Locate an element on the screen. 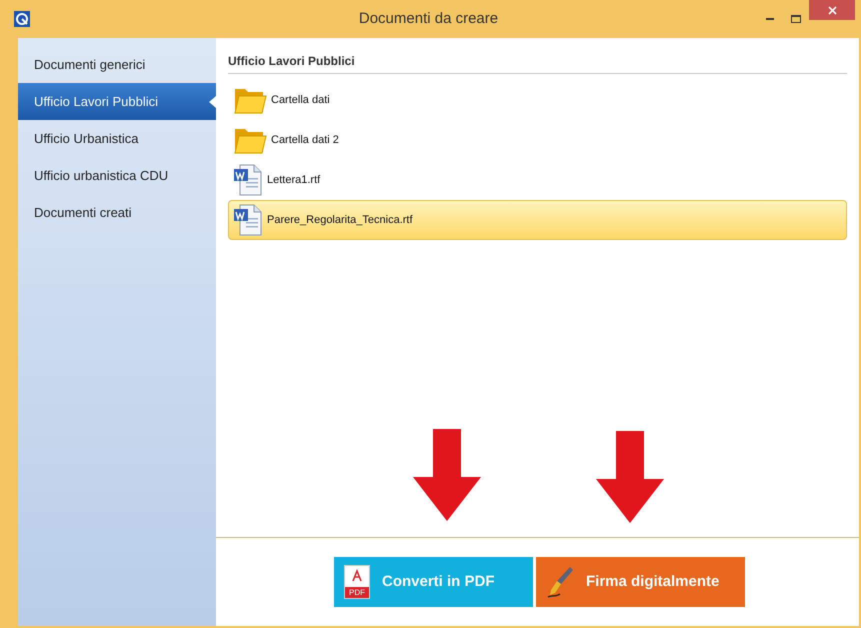 This screenshot has width=861, height=628. sidebar-item: Documenti generici is located at coordinates (117, 64).